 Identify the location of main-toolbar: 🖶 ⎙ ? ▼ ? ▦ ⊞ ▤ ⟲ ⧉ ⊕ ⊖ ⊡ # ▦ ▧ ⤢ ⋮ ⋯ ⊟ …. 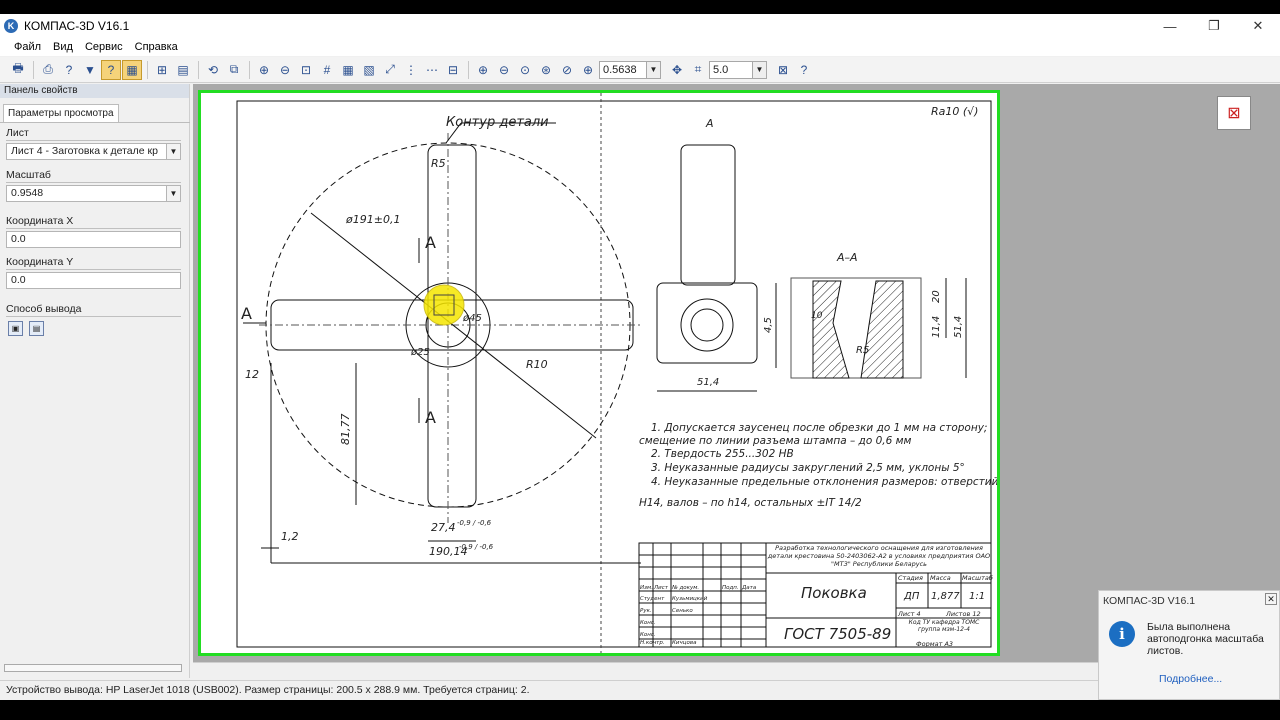
(640, 70).